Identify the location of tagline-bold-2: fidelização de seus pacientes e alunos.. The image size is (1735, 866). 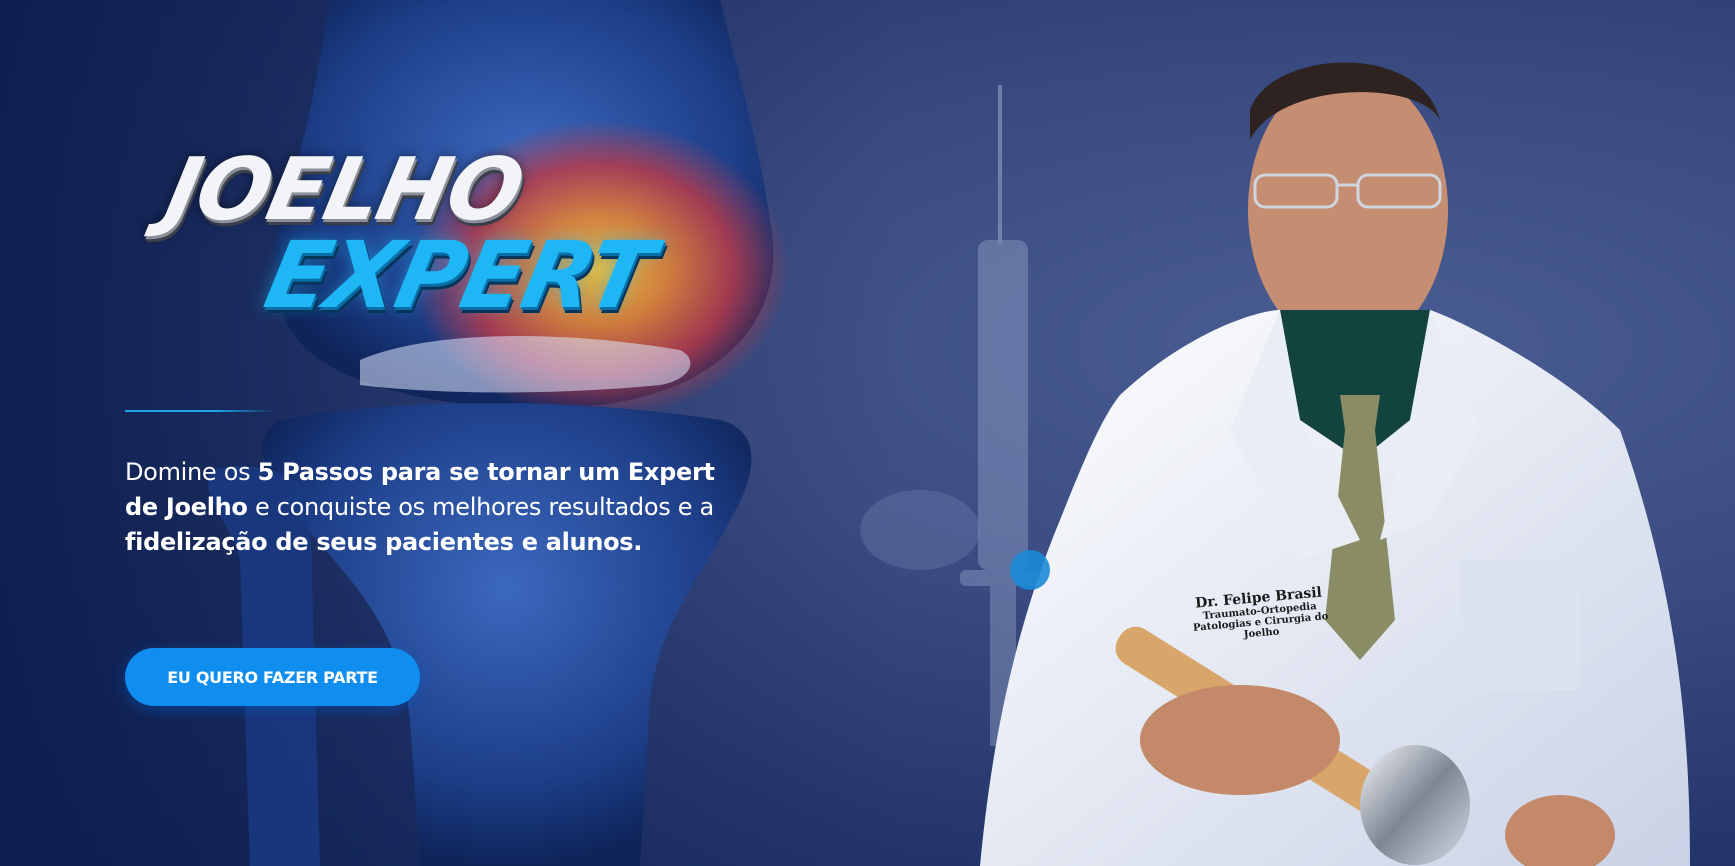
(384, 542).